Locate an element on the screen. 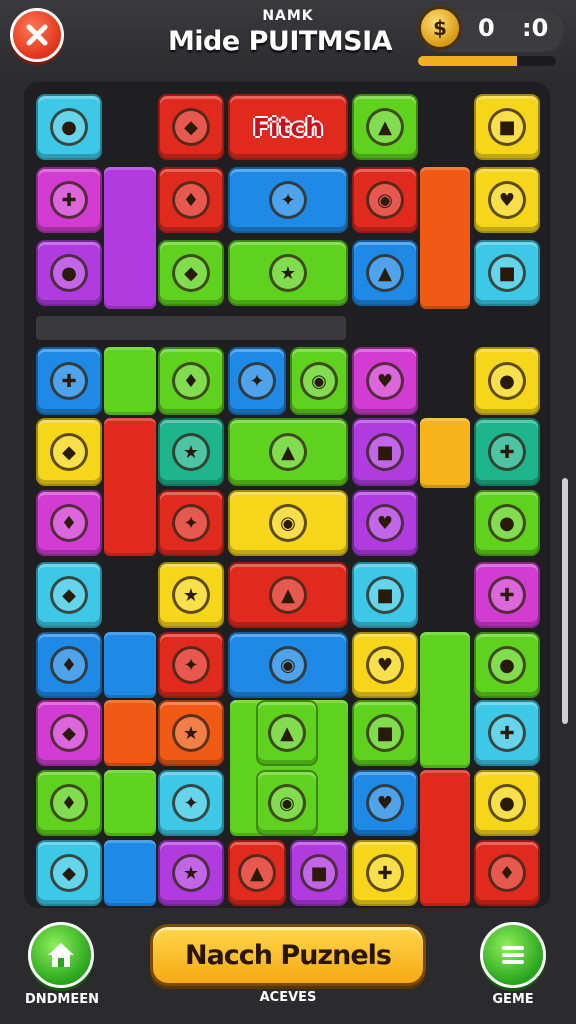 The image size is (576, 1024). close-icon is located at coordinates (37, 35).